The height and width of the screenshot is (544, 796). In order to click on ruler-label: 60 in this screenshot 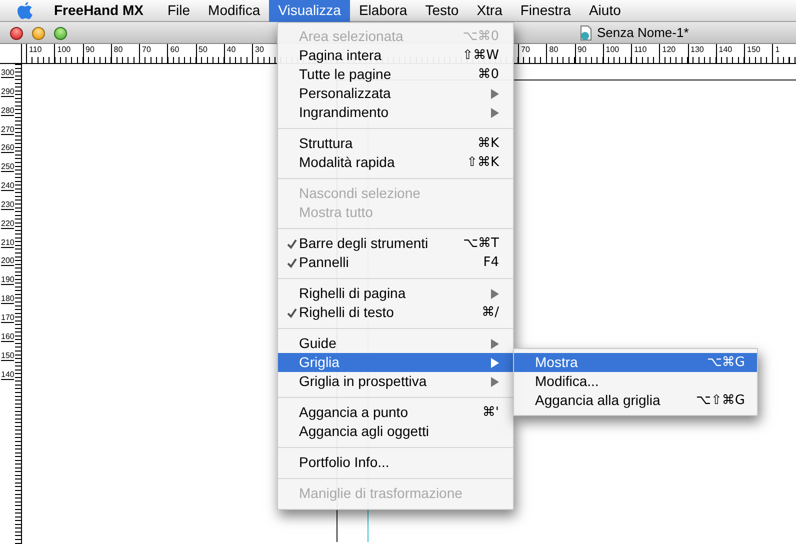, I will do `click(175, 49)`.